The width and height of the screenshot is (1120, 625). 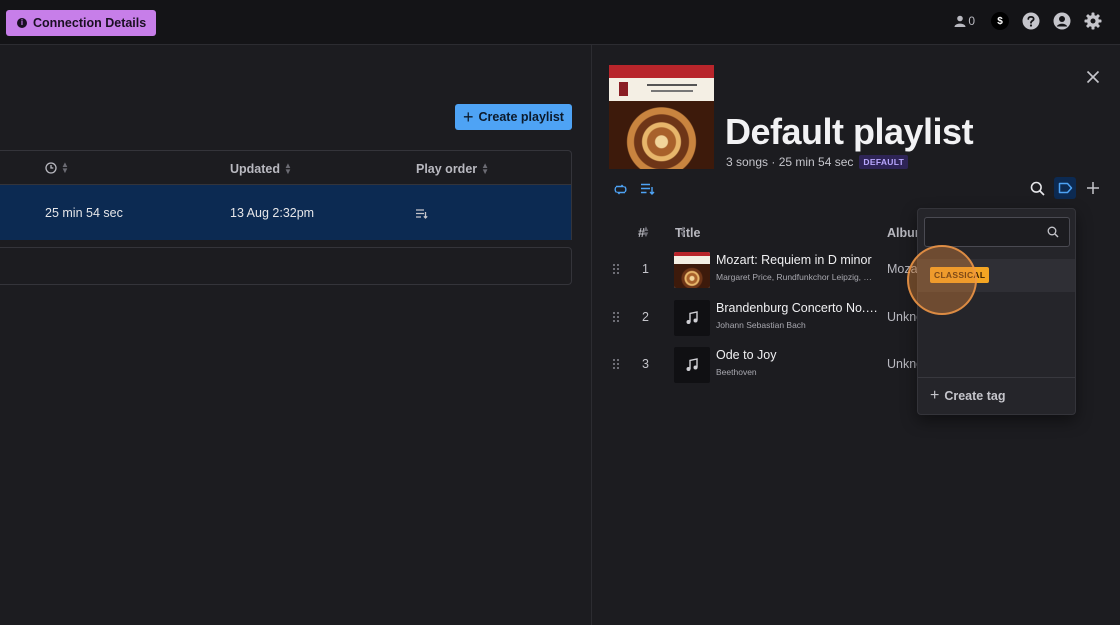 I want to click on create-tag-label: Create tag, so click(x=975, y=396).